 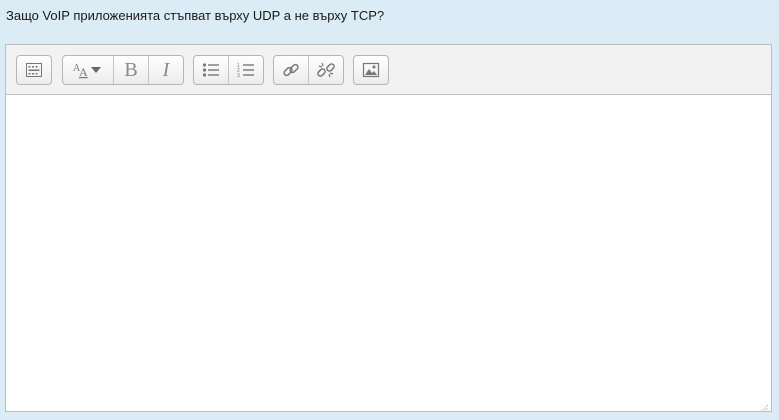 I want to click on toolbar-group-lists: 1 2 3, so click(x=228, y=70).